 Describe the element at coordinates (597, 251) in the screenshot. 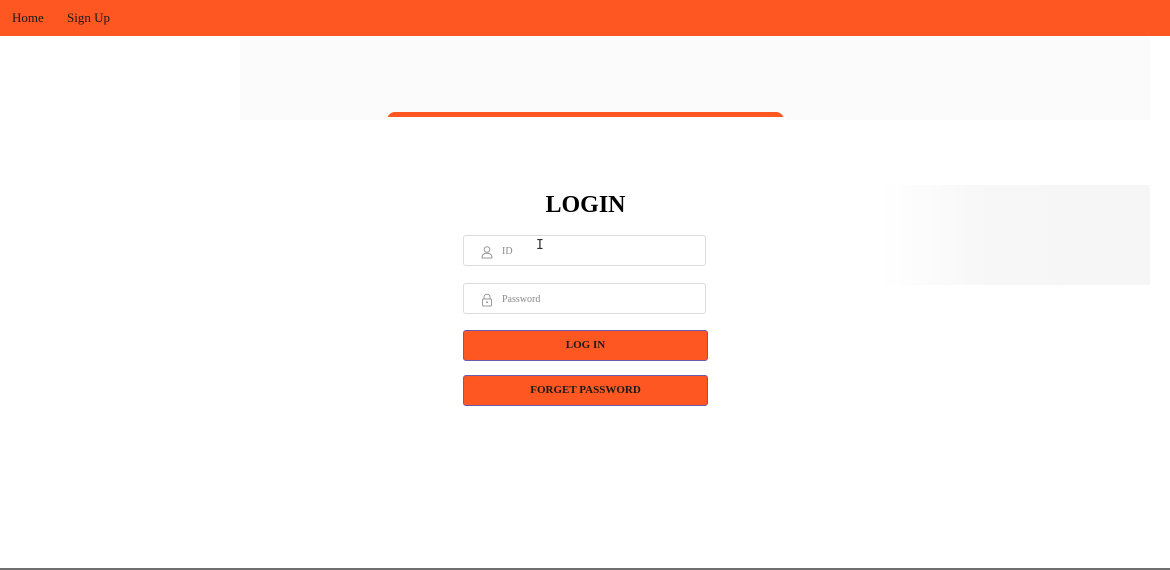

I see `id-input` at that location.